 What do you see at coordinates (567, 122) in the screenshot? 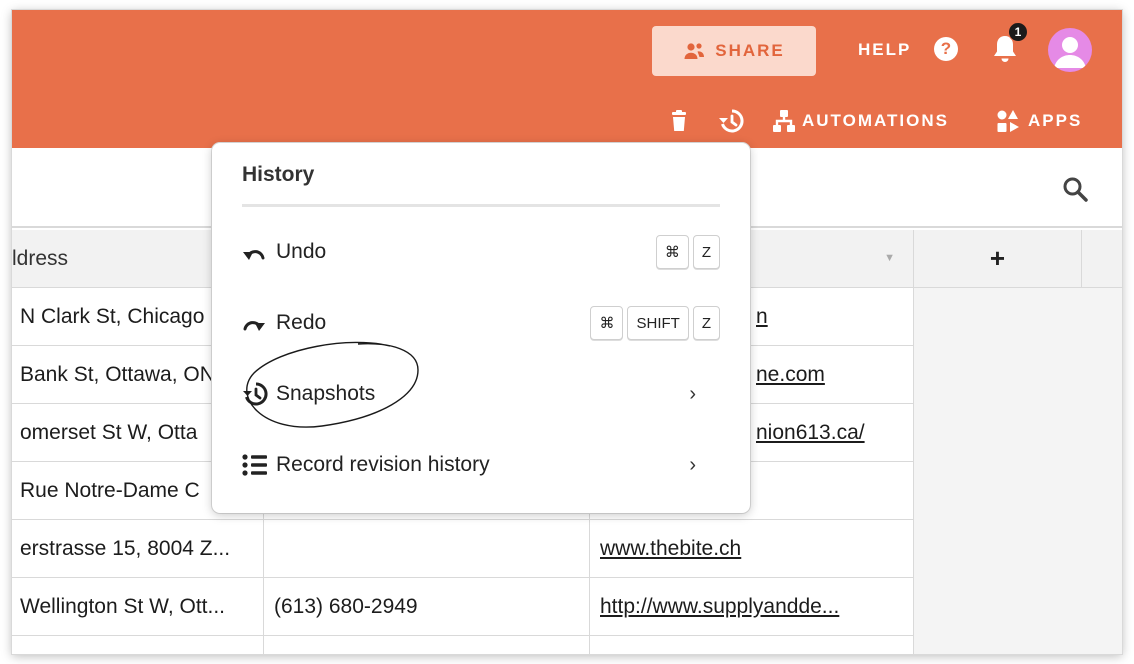
I see `header-toolbar: AUTOMATIONS APPS` at bounding box center [567, 122].